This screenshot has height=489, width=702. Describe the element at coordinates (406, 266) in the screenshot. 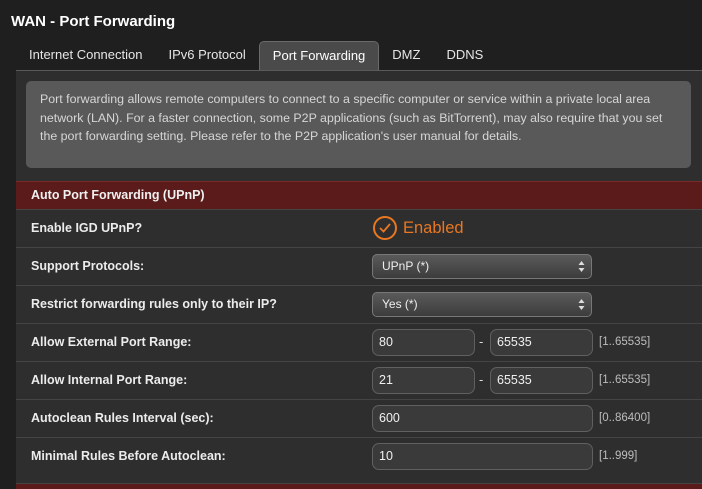

I see `support-protocols-value: UPnP (*)` at that location.